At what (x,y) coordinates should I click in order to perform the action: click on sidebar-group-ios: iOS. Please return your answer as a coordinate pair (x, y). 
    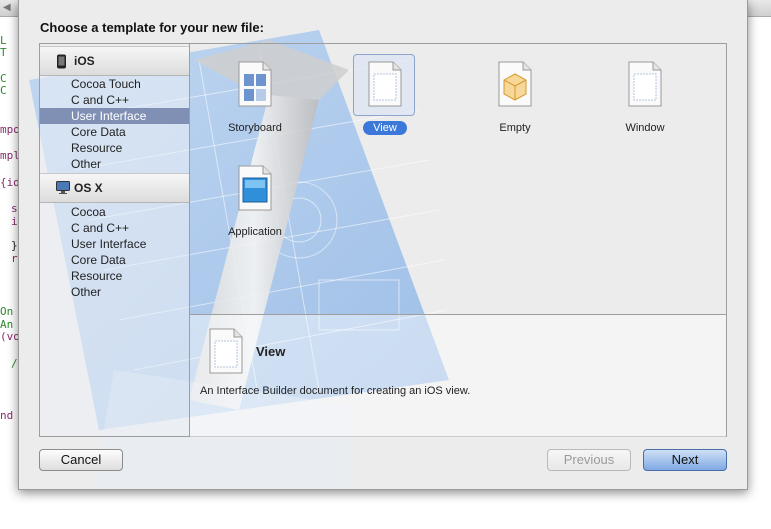
    Looking at the image, I should click on (114, 61).